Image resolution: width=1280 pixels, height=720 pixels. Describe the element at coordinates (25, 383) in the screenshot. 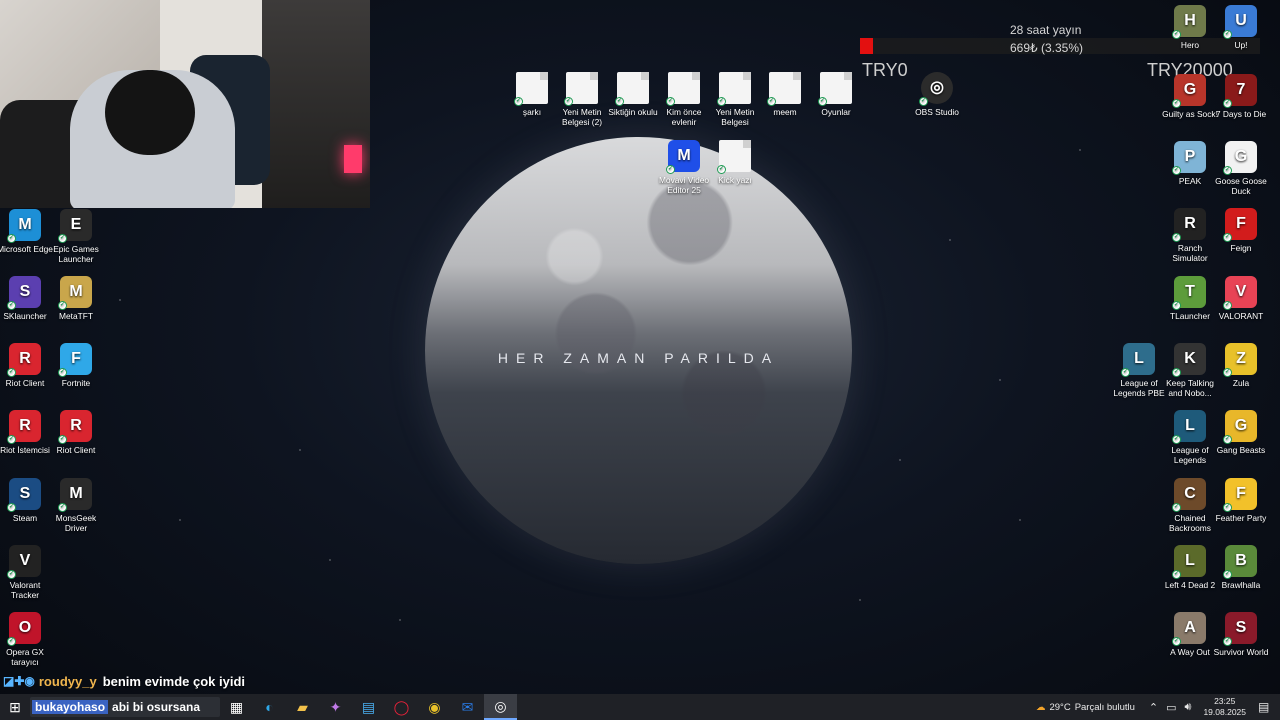

I see `shortcut-label: Riot Client` at that location.